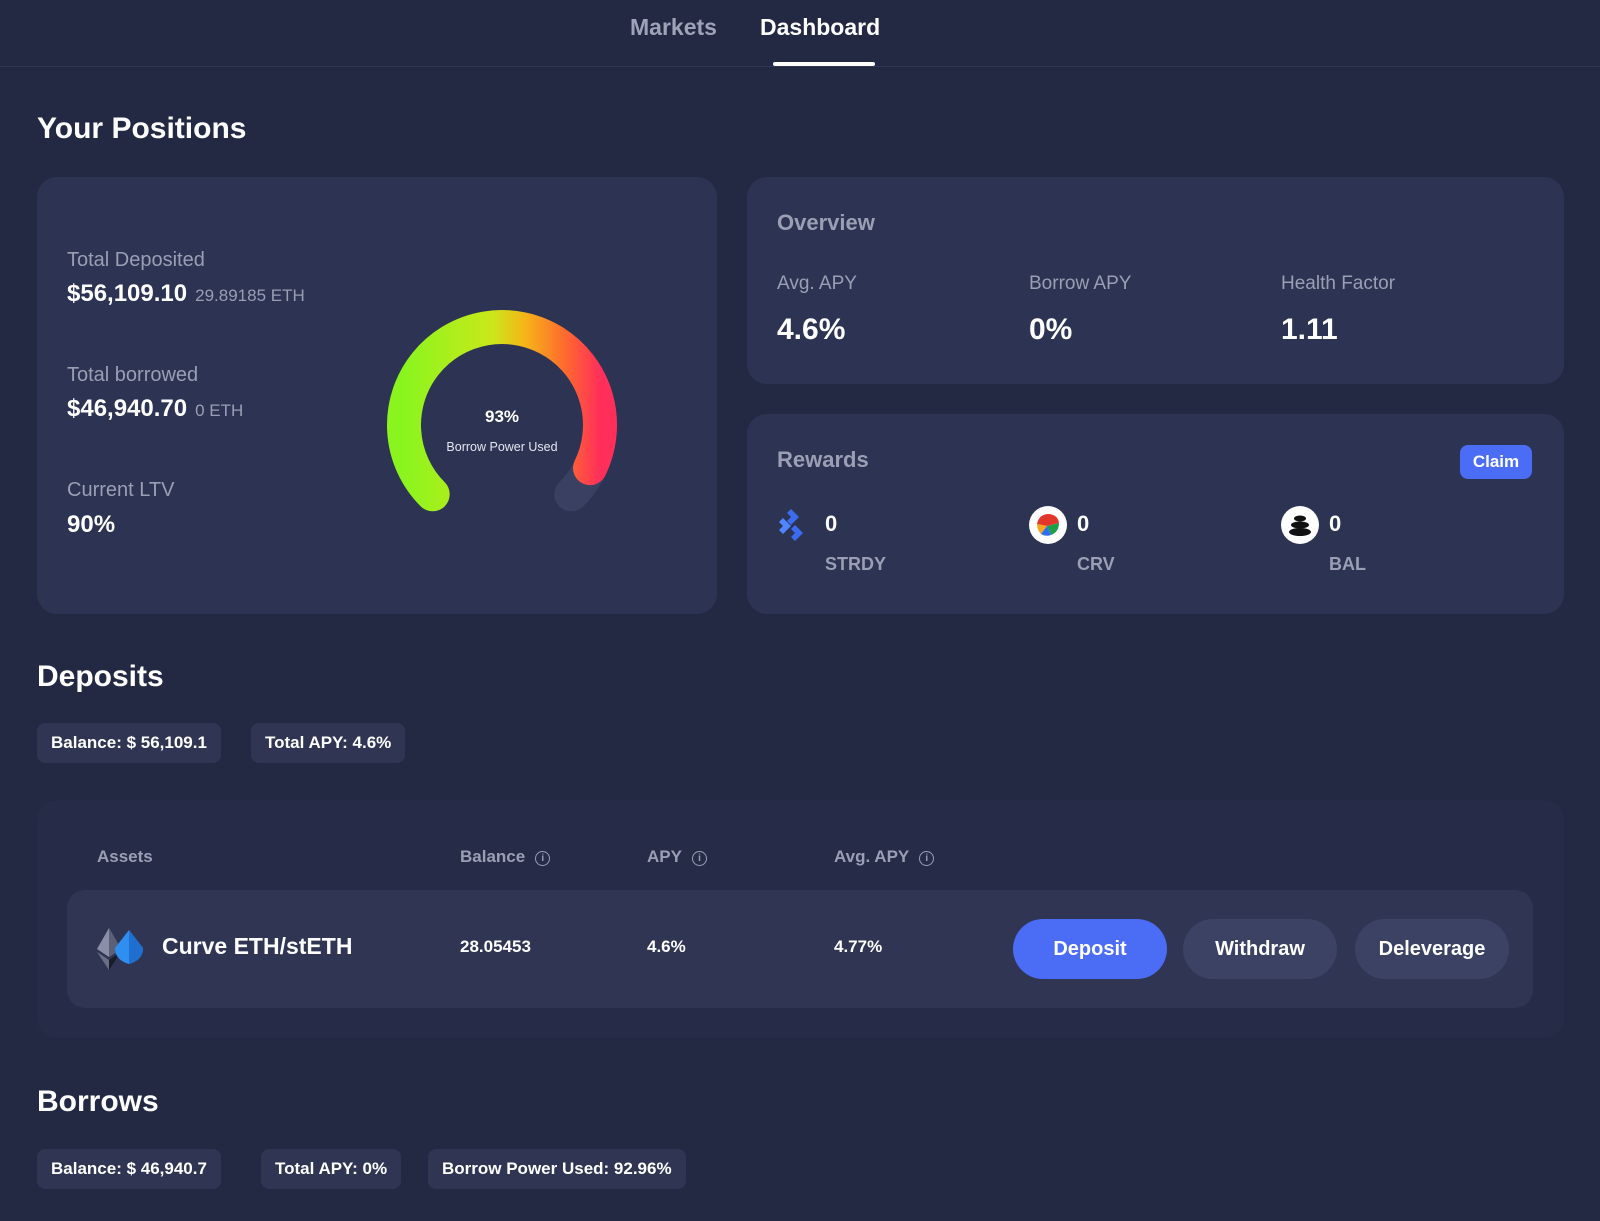 The image size is (1600, 1221). I want to click on strdy-icon, so click(791, 525).